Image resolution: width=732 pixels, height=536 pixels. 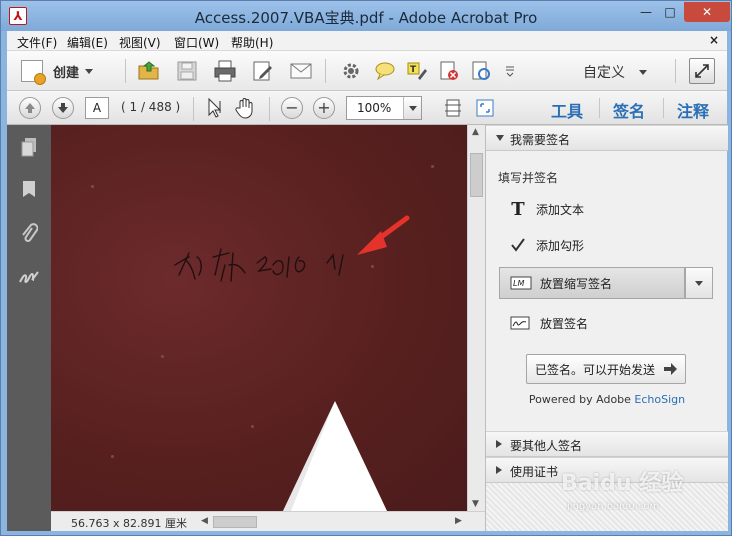 What do you see at coordinates (518, 209) in the screenshot?
I see `text-tool-icon: T` at bounding box center [518, 209].